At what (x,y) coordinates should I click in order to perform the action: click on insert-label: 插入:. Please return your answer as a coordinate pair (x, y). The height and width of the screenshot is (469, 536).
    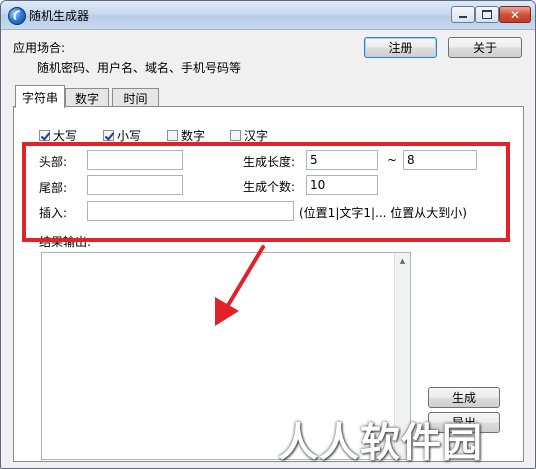
    Looking at the image, I should click on (53, 213).